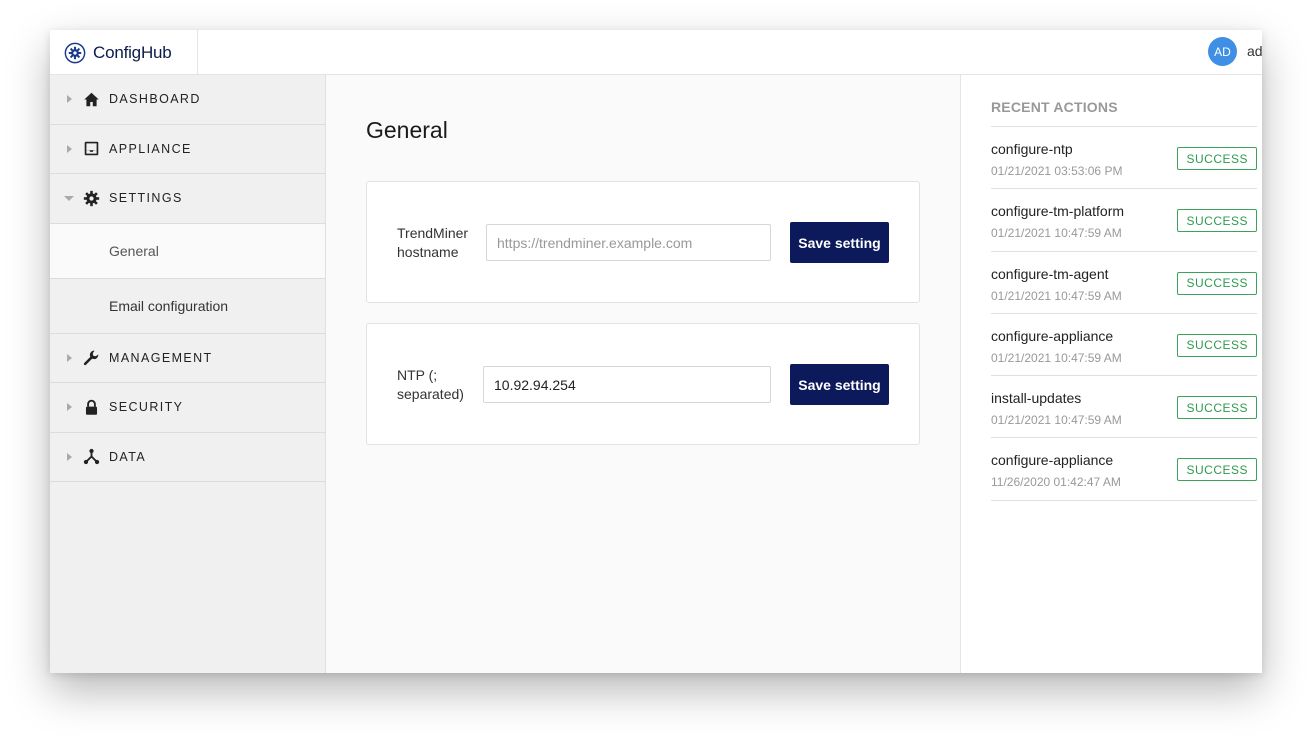 The height and width of the screenshot is (743, 1312). I want to click on sidebar-item-dashboard: DASHBOARD, so click(187, 100).